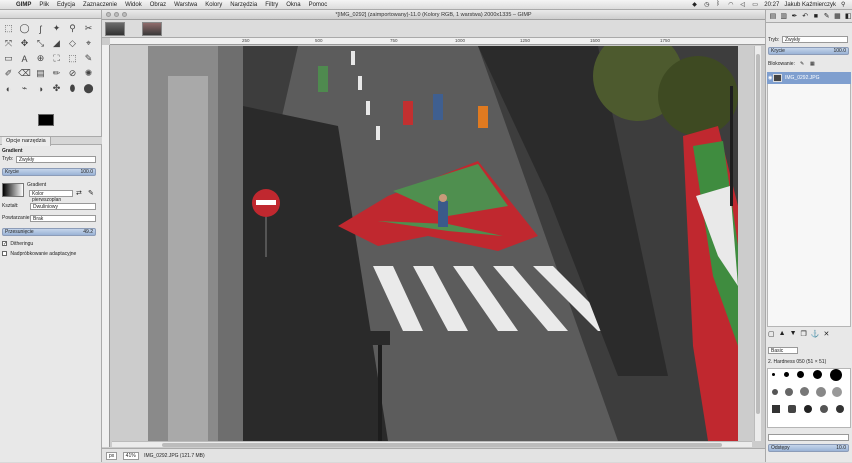 The image size is (852, 463). I want to click on tool-icon: ⌖, so click(88, 43).